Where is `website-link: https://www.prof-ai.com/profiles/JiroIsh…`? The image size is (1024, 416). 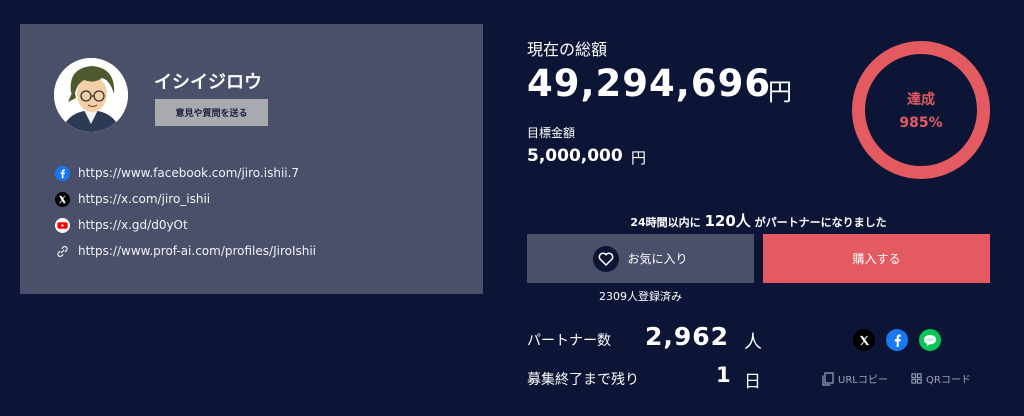
website-link: https://www.prof-ai.com/profiles/JiroIsh… is located at coordinates (185, 251).